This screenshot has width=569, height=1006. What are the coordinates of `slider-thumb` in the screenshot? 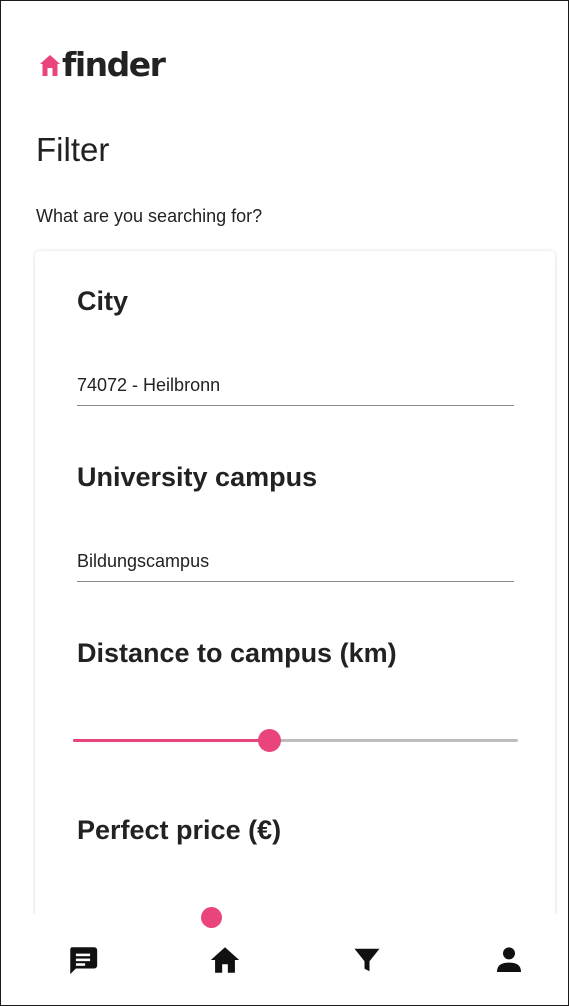 It's located at (269, 740).